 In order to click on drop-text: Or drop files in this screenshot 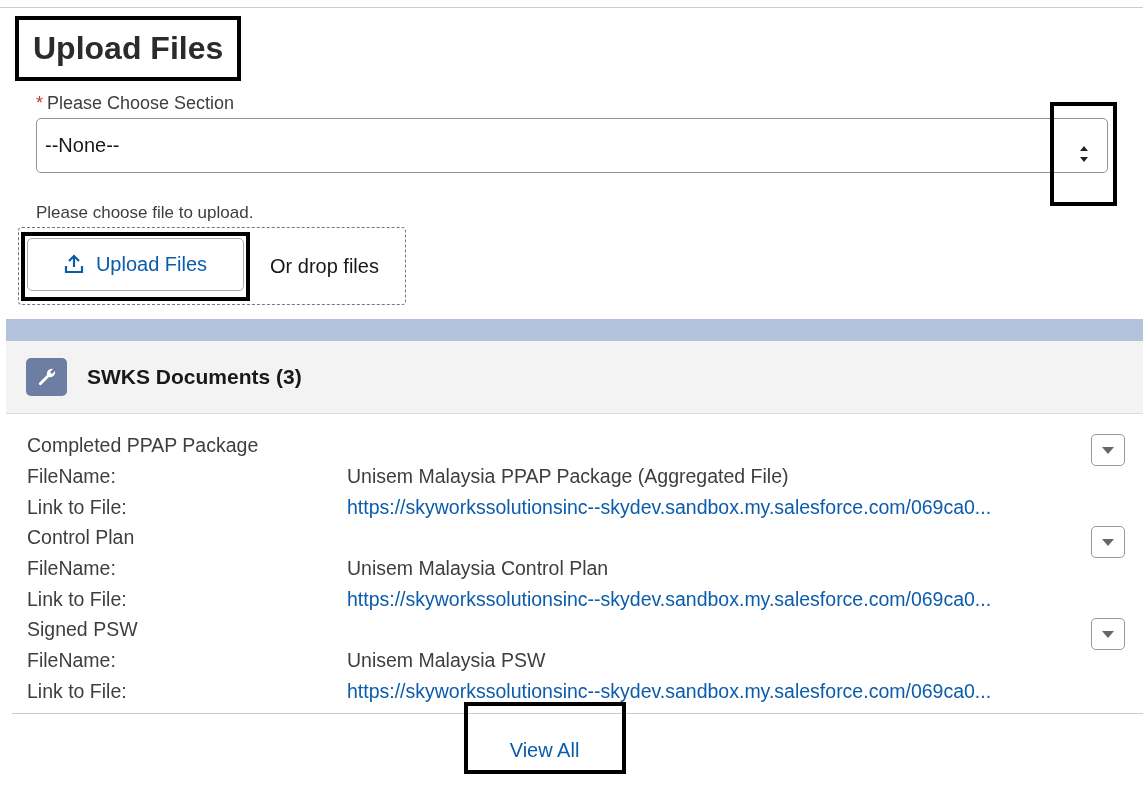, I will do `click(324, 266)`.